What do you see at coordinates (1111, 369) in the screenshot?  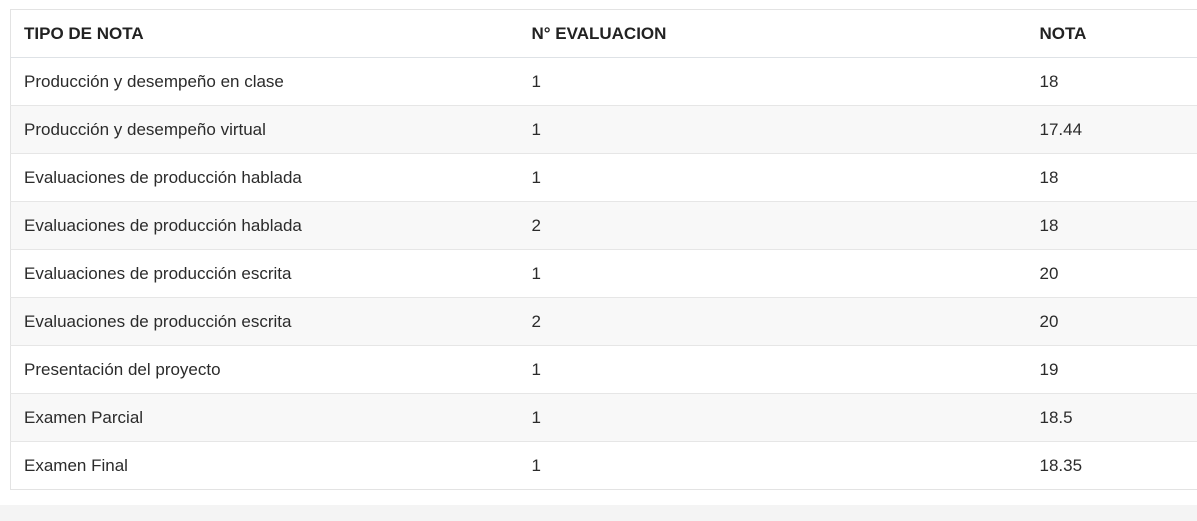 I see `cell-nota: 19` at bounding box center [1111, 369].